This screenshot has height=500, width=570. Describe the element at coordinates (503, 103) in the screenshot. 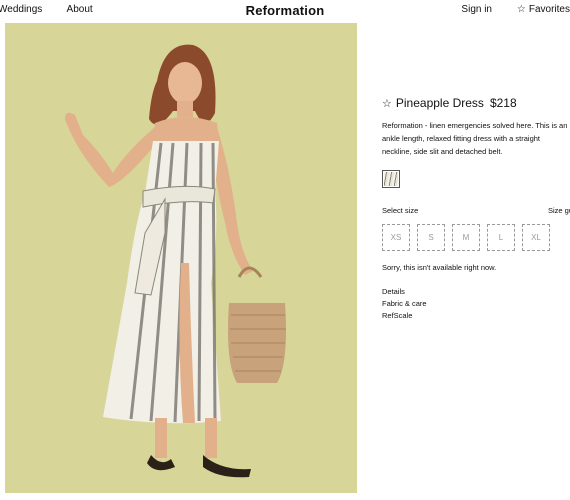

I see `product-price: $218` at that location.